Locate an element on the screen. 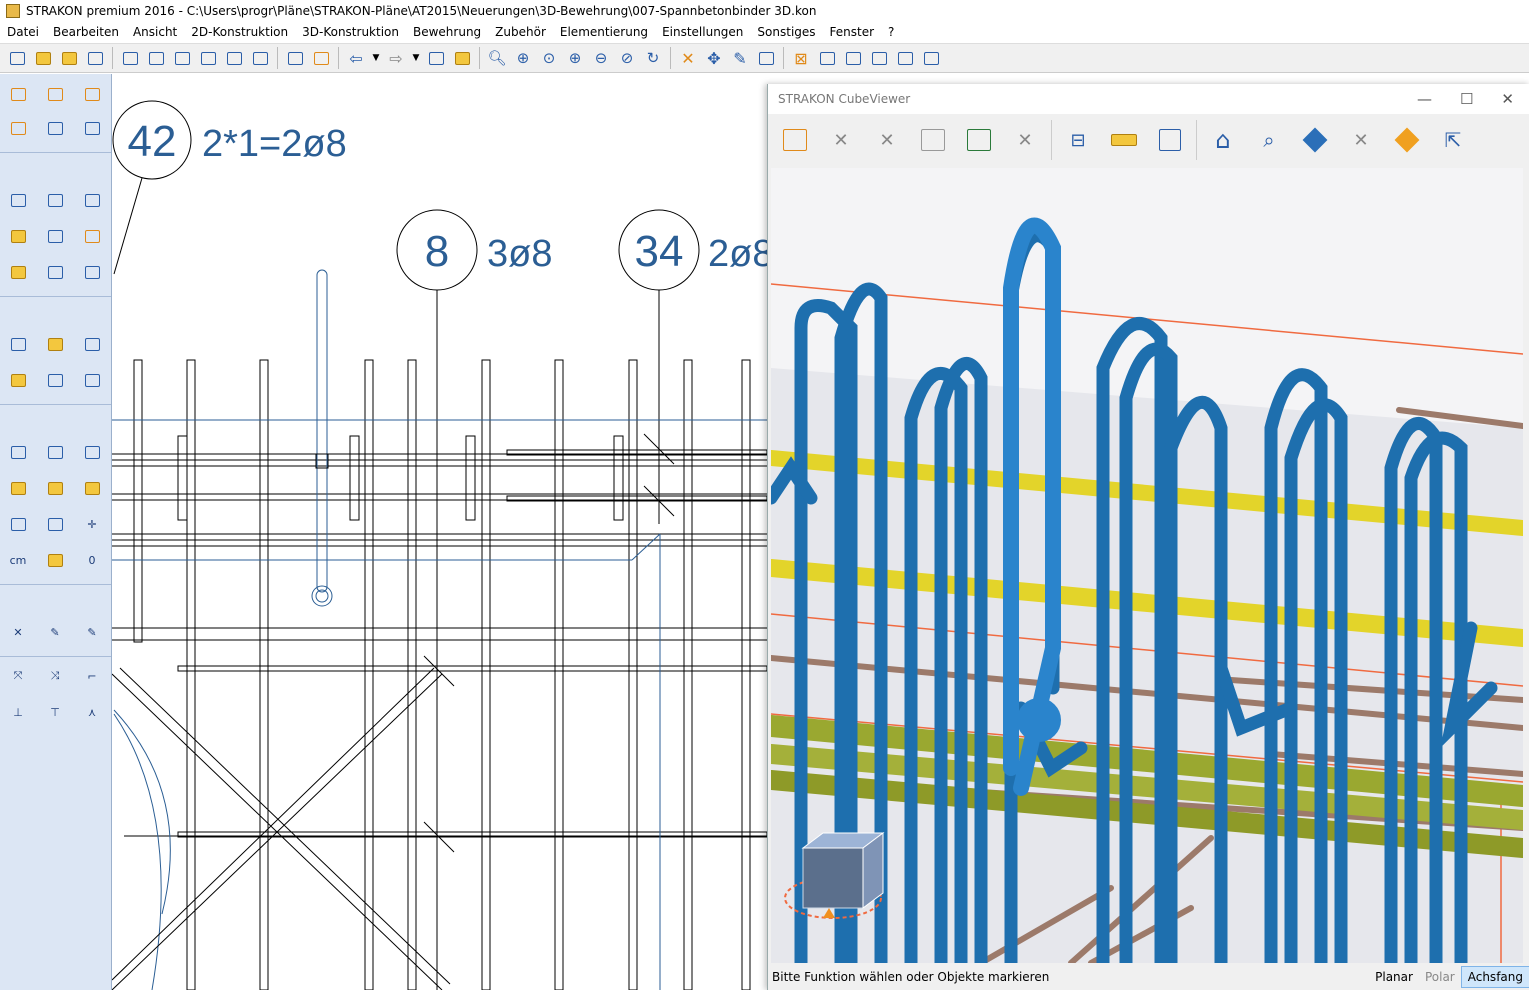 Image resolution: width=1529 pixels, height=990 pixels. menu-2d-konstruktion: 2D-Konstruktion is located at coordinates (239, 32).